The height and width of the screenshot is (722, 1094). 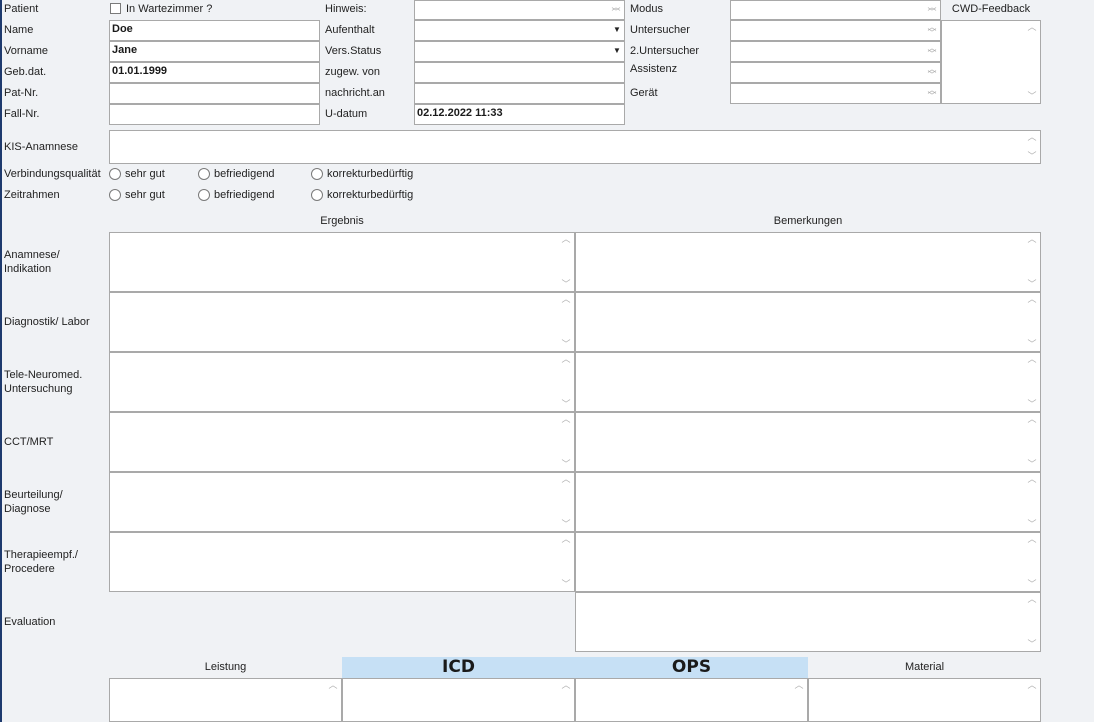 I want to click on referred-field, so click(x=519, y=72).